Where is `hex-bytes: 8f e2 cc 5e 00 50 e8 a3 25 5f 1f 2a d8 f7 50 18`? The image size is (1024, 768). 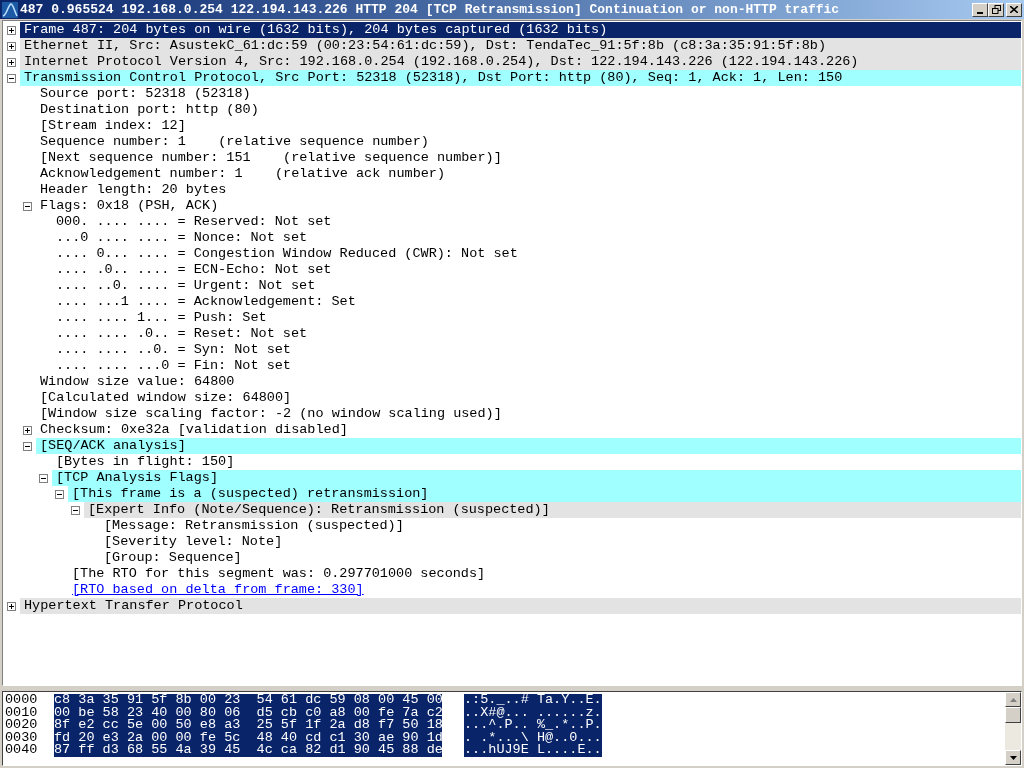 hex-bytes: 8f e2 cc 5e 00 50 e8 a3 25 5f 1f 2a d8 f7 50 18 is located at coordinates (248, 725).